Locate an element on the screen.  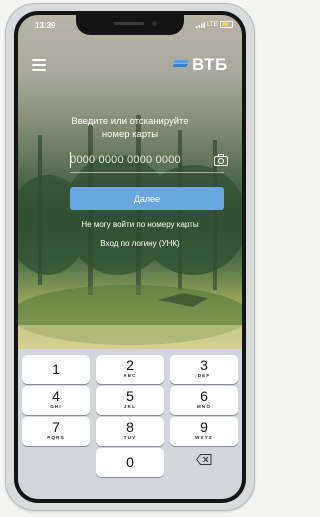
next-button: Далее is located at coordinates (147, 198).